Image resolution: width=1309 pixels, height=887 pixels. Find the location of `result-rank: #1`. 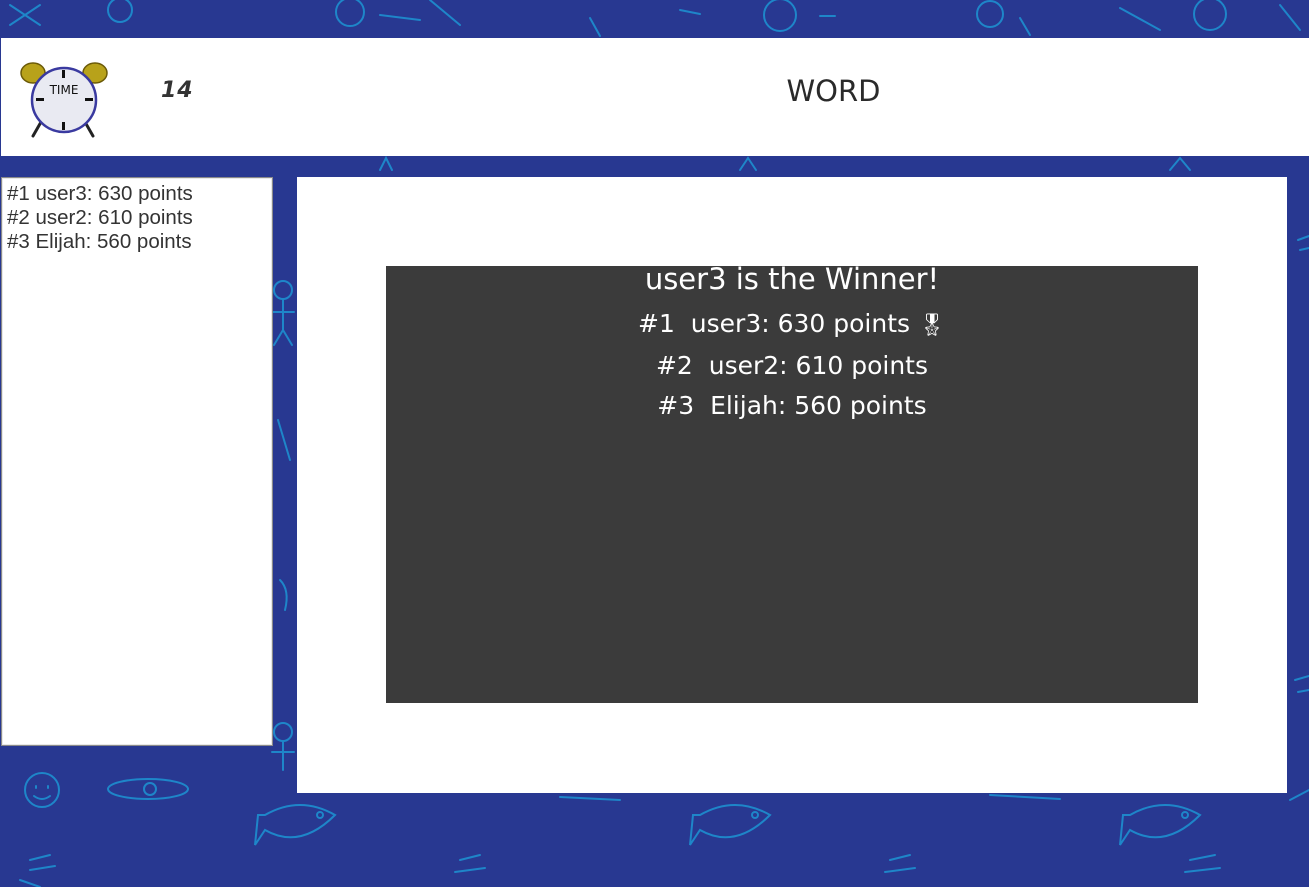

result-rank: #1 is located at coordinates (656, 323).